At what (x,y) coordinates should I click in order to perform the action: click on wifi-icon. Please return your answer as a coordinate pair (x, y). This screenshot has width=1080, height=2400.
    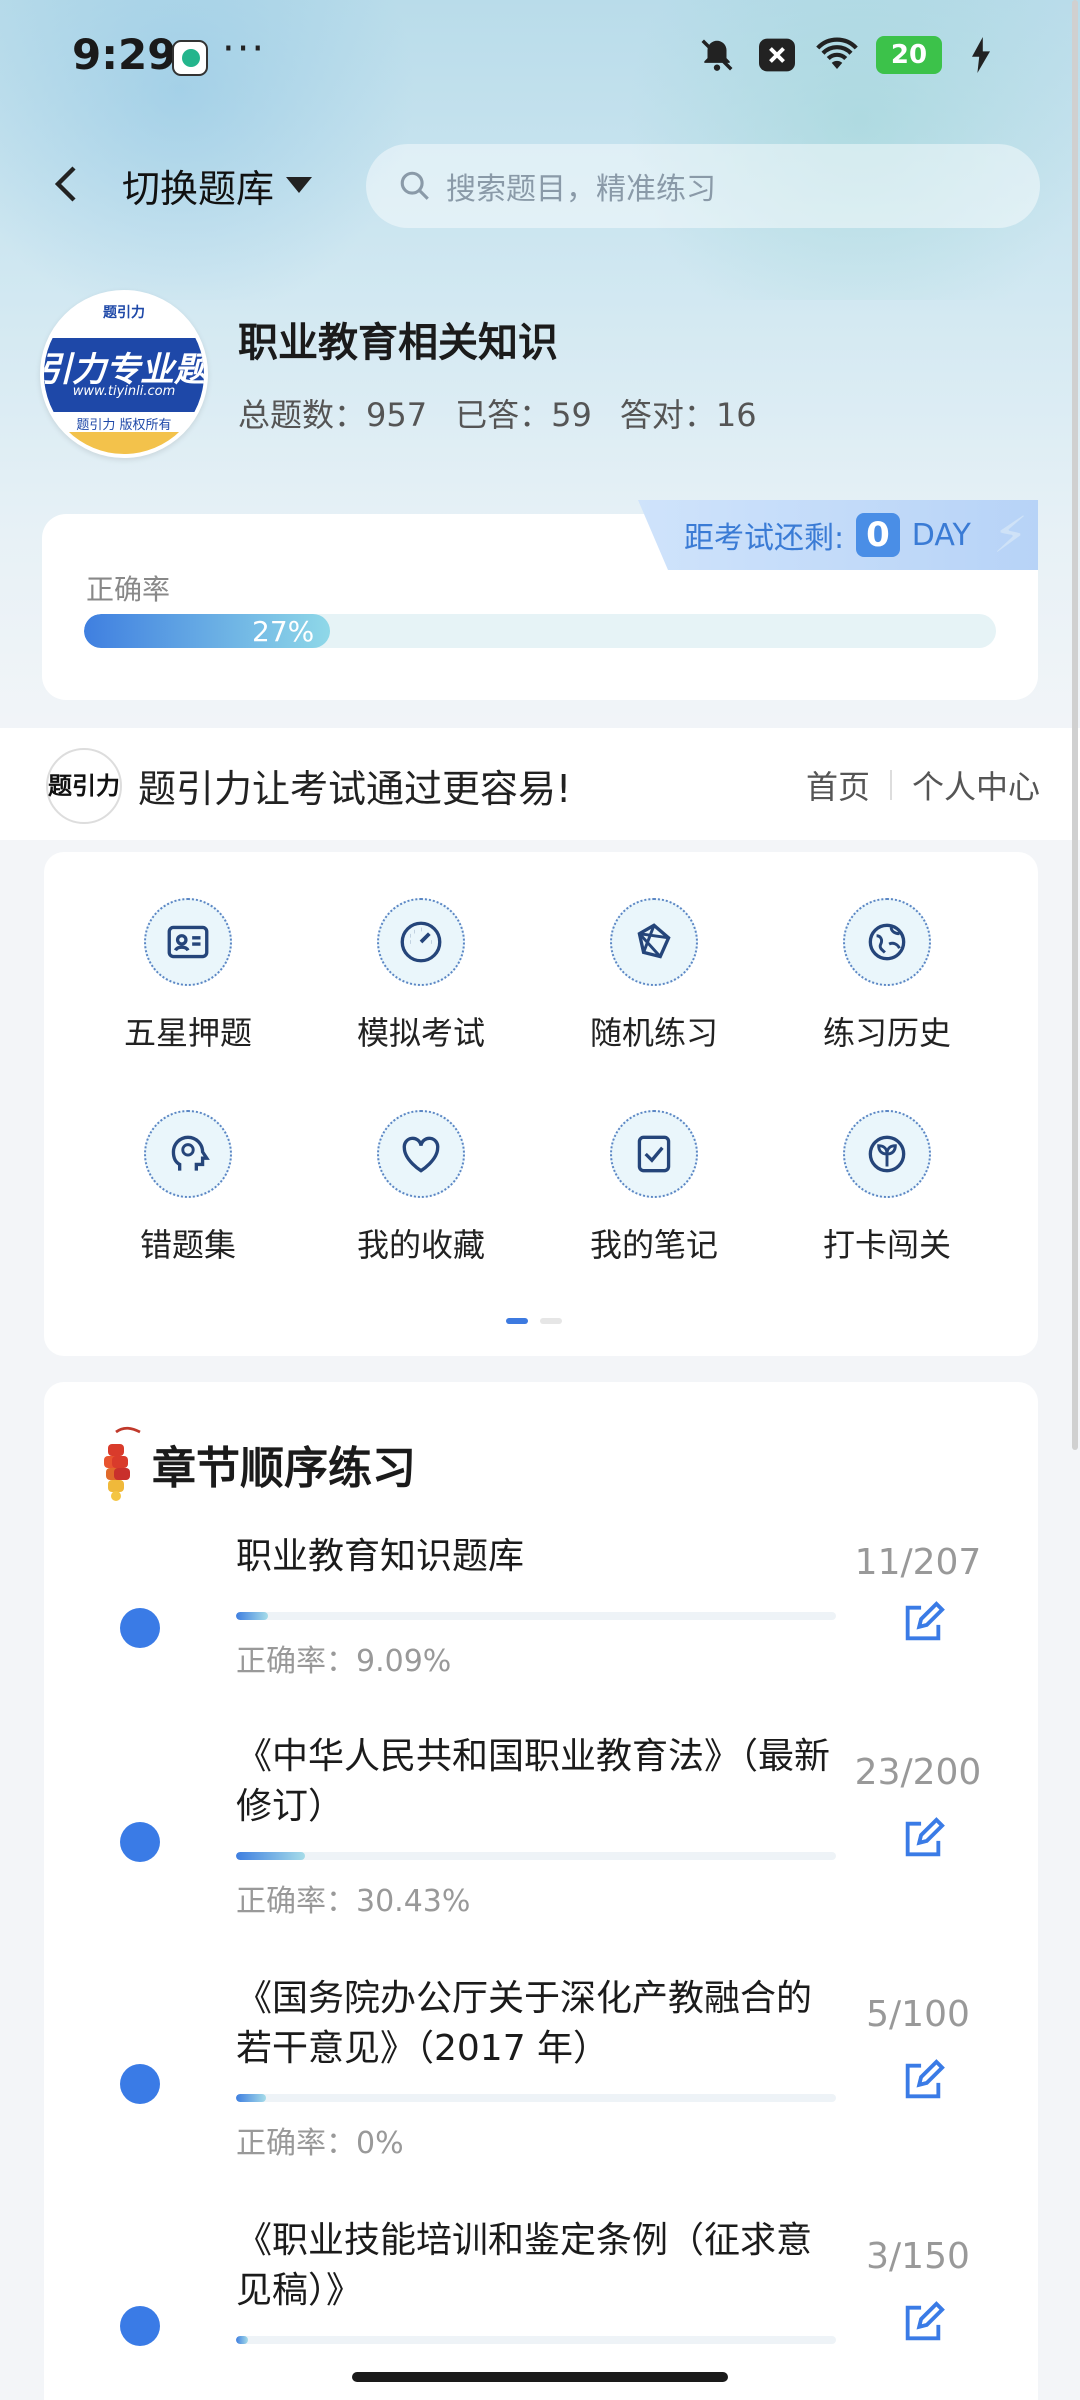
    Looking at the image, I should click on (837, 55).